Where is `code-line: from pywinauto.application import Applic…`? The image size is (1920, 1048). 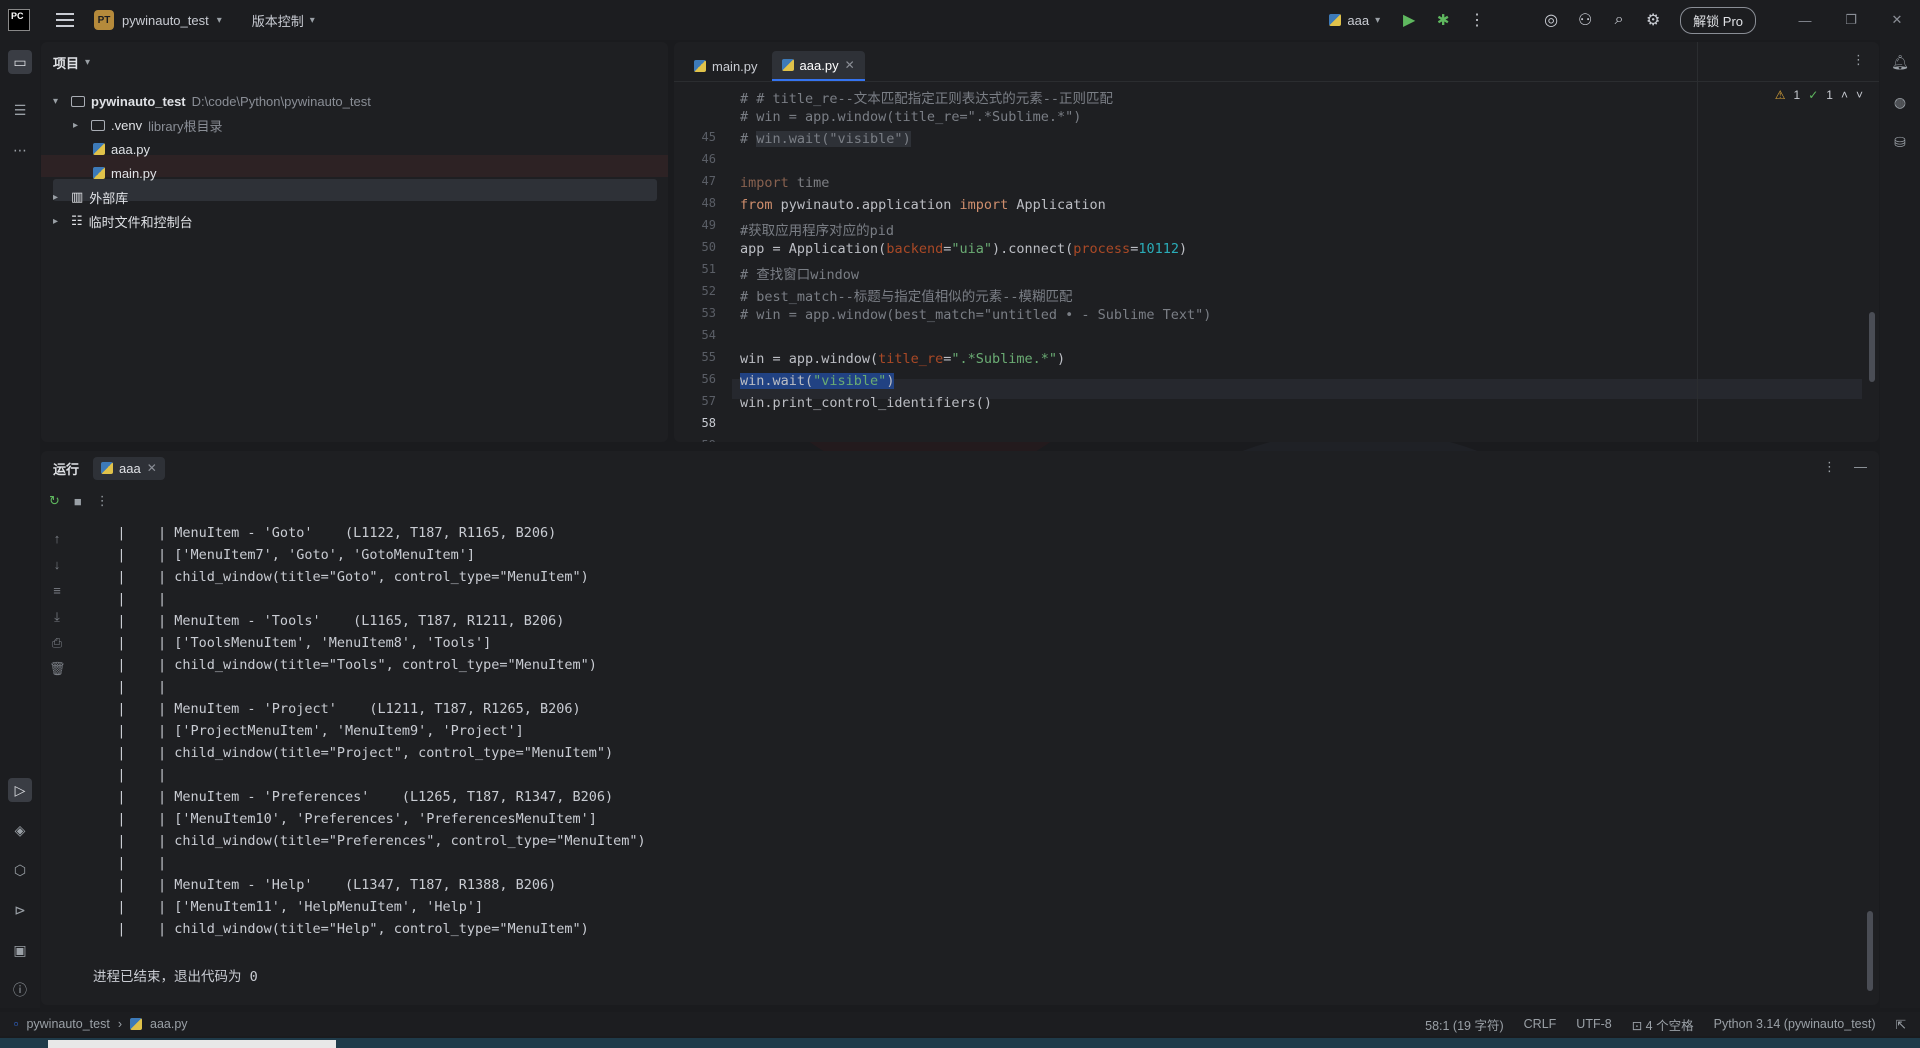 code-line: from pywinauto.application import Applic… is located at coordinates (923, 205).